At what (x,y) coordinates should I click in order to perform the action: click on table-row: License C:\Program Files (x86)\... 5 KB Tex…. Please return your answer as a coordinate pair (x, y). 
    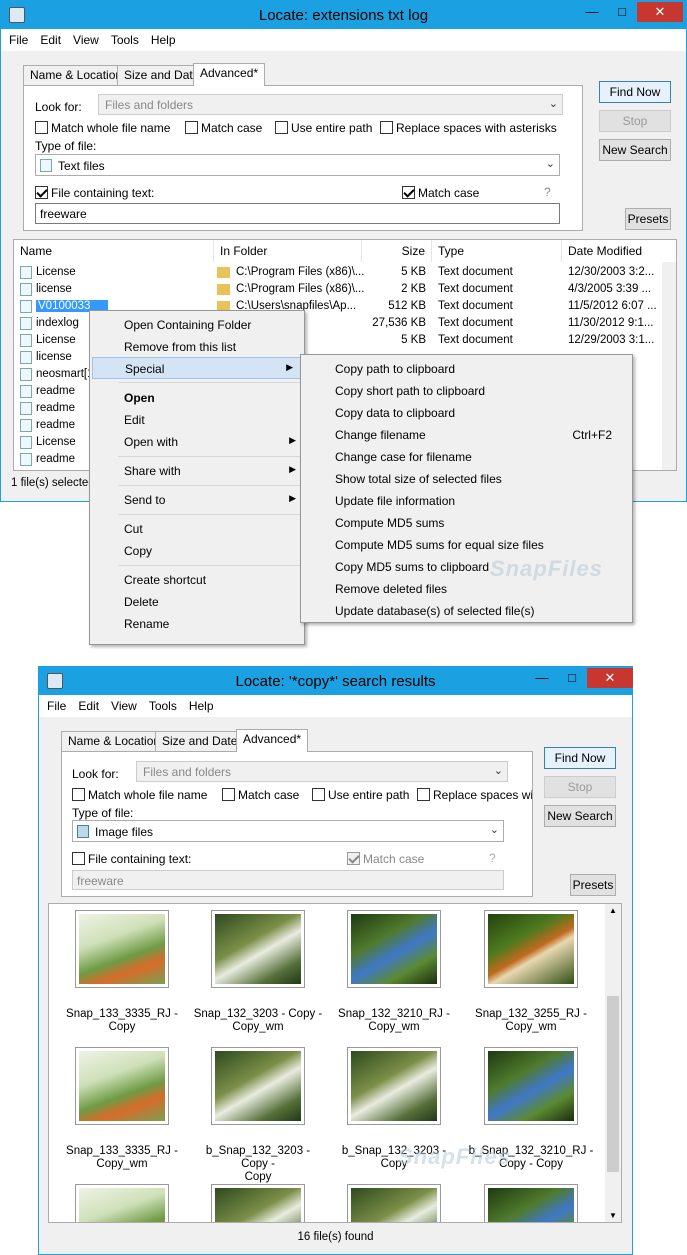
    Looking at the image, I should click on (338, 272).